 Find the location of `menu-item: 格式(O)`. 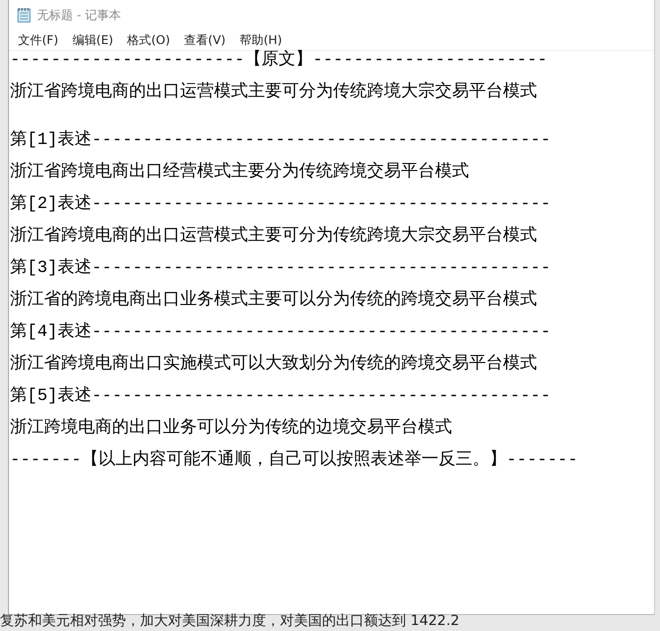

menu-item: 格式(O) is located at coordinates (149, 40).